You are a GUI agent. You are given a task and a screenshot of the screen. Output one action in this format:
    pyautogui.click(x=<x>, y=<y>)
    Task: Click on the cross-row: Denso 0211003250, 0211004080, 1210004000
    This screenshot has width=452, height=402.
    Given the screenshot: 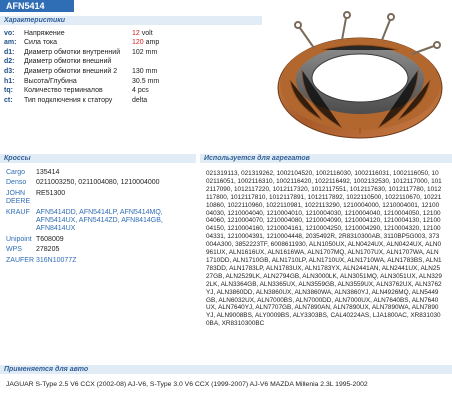 What is the action you would take?
    pyautogui.click(x=86, y=183)
    